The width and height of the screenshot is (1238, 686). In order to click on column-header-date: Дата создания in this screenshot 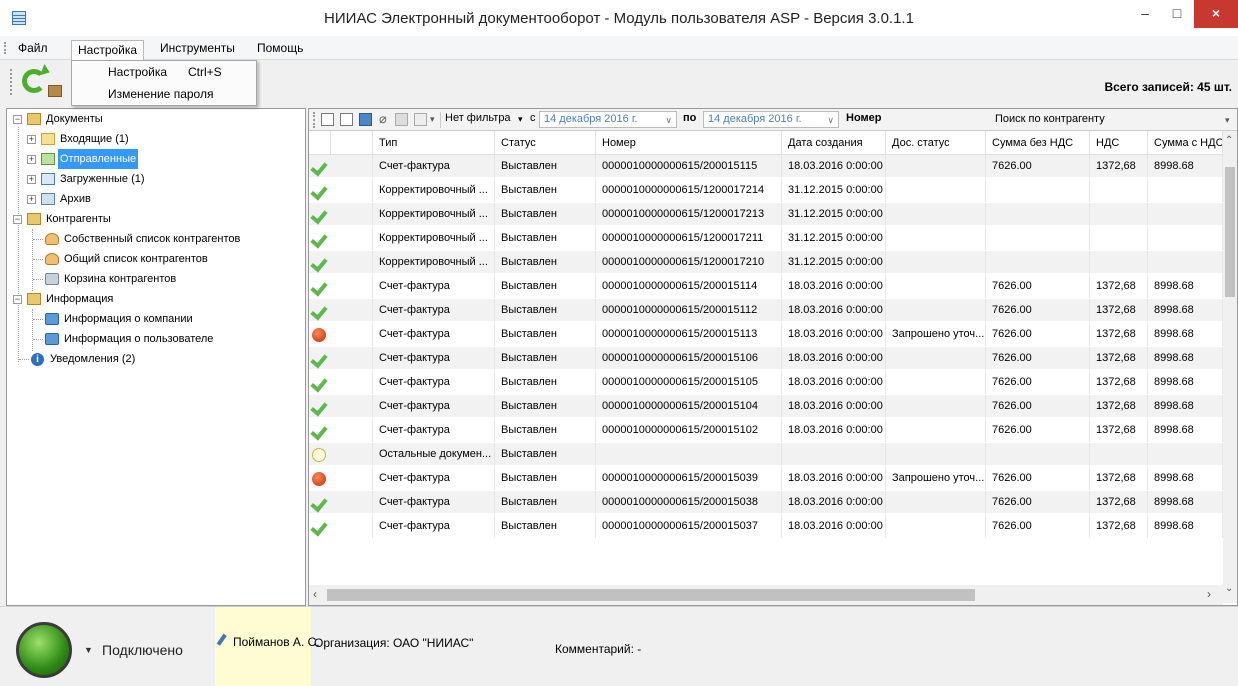, I will do `click(834, 143)`.